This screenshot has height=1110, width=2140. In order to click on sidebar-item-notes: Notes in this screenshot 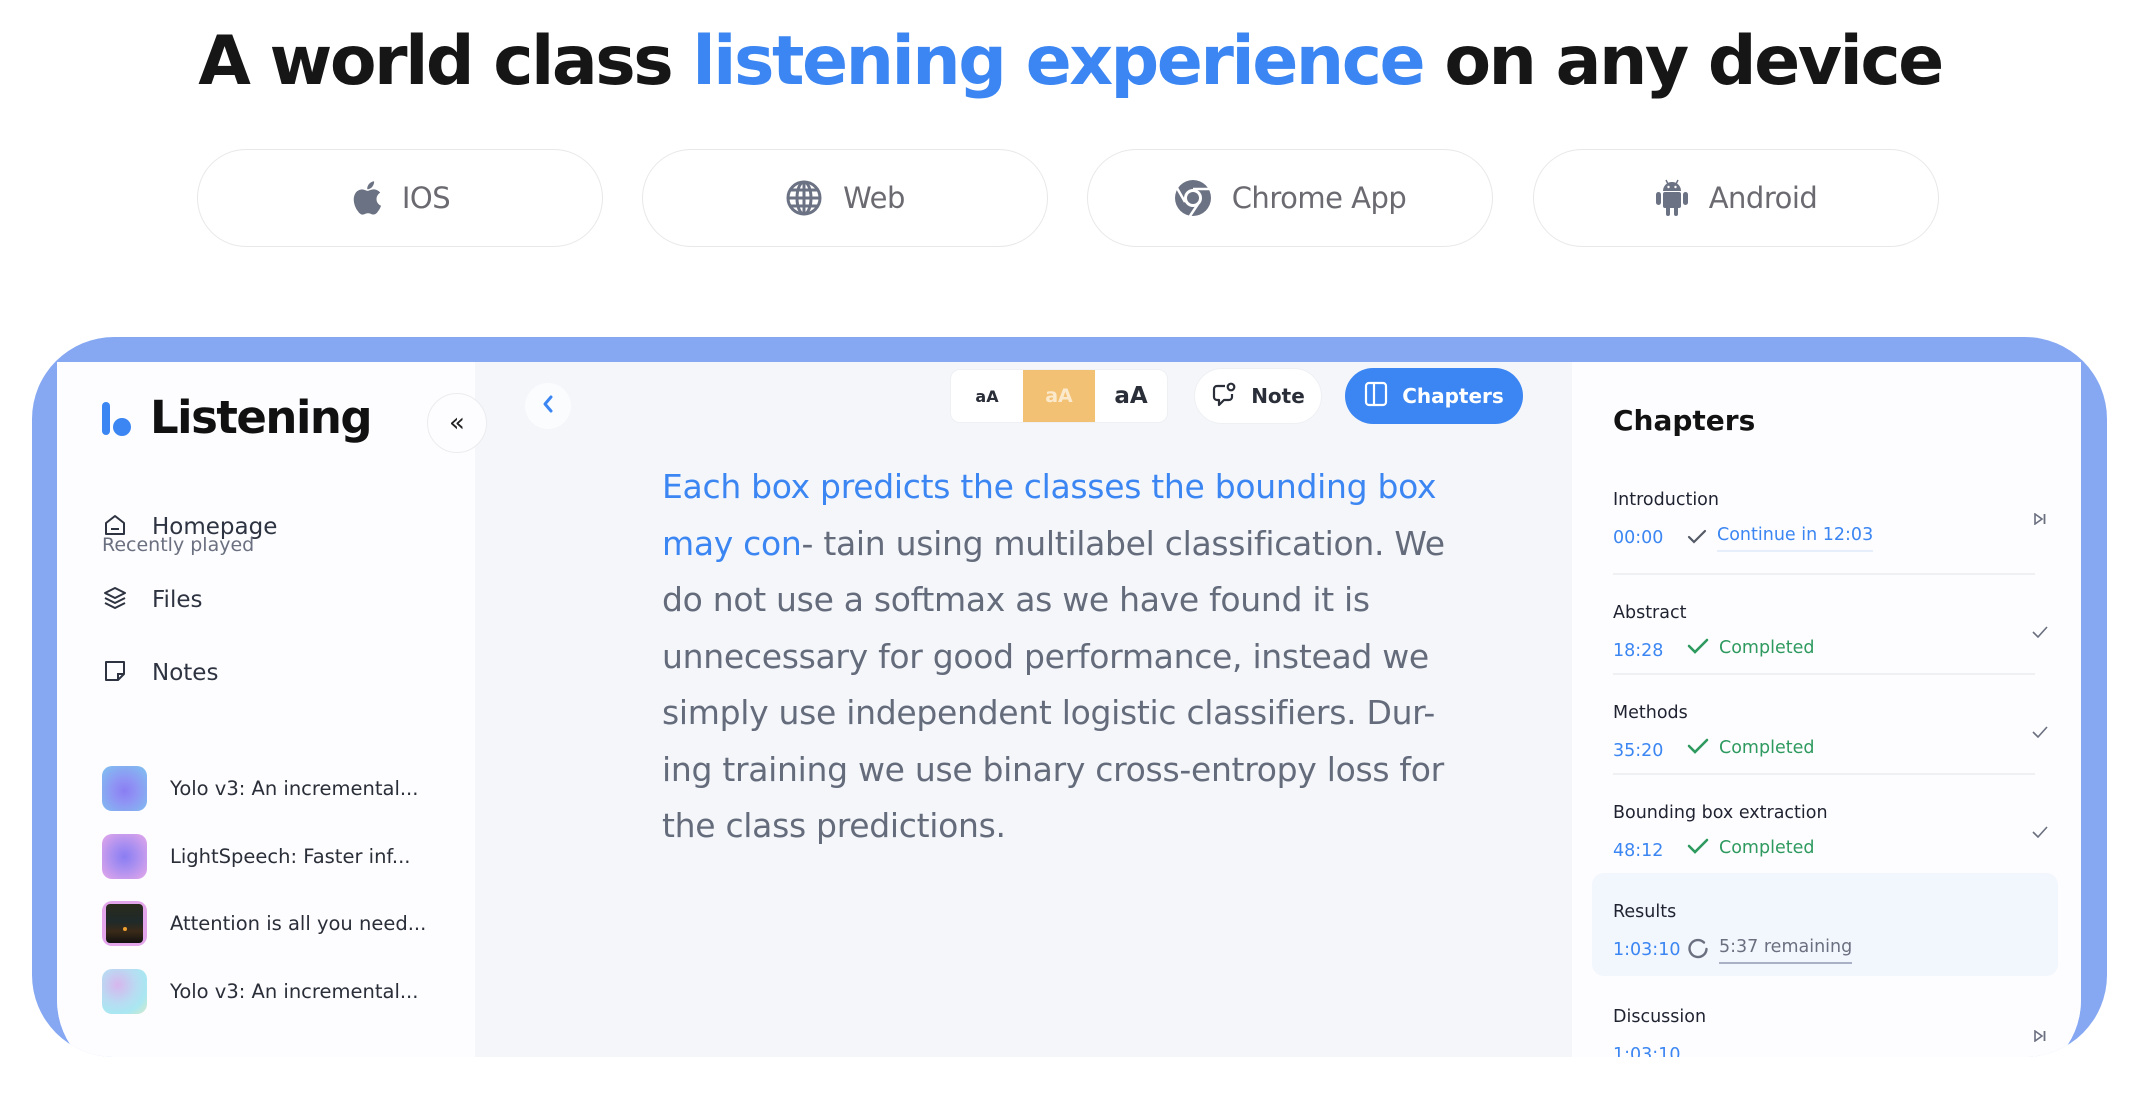, I will do `click(160, 673)`.